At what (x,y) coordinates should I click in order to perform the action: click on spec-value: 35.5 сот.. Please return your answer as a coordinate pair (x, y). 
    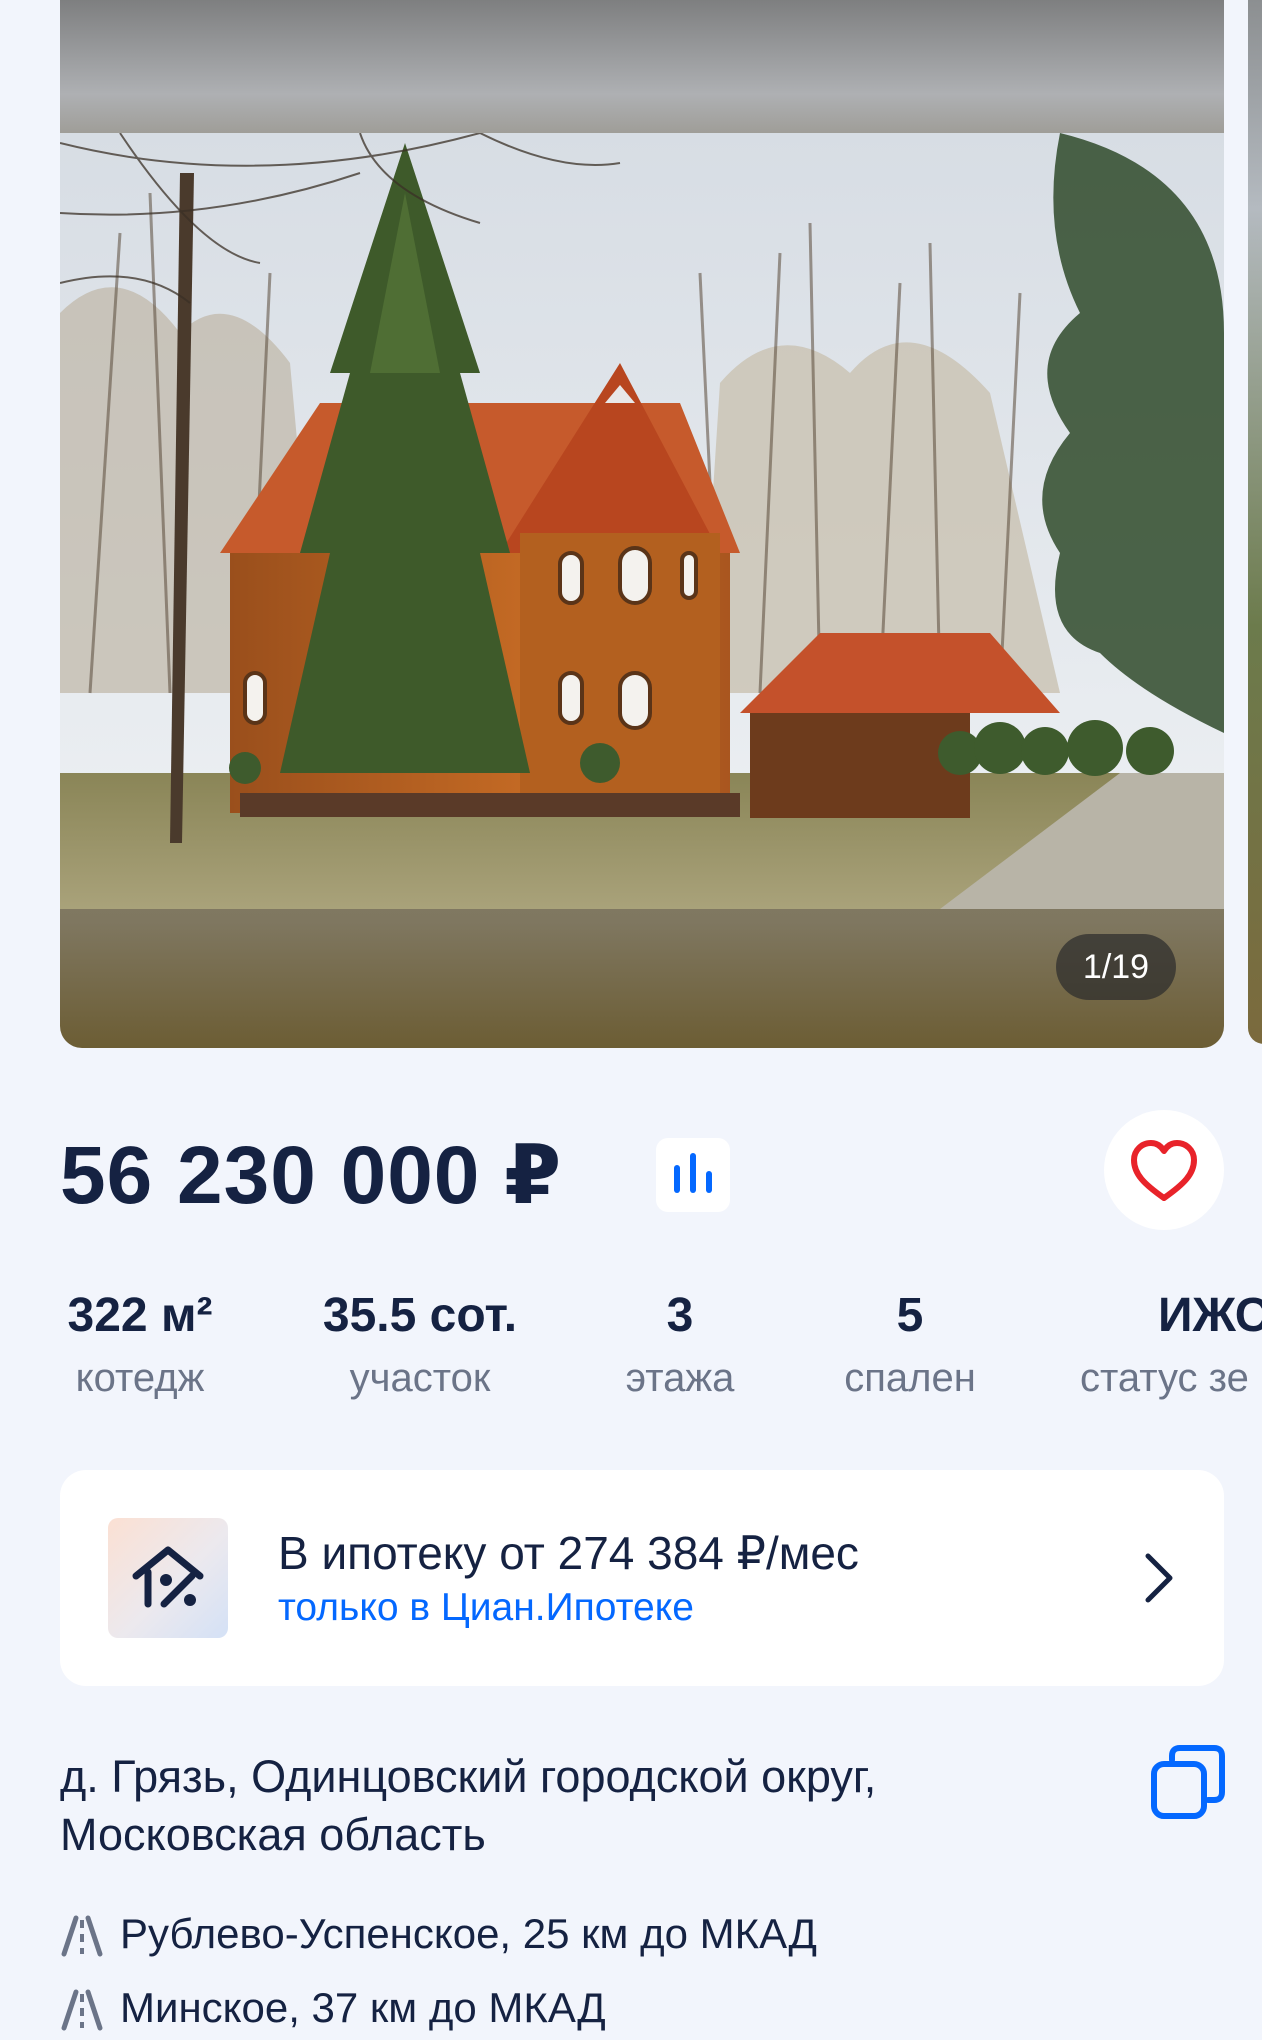
    Looking at the image, I should click on (420, 1315).